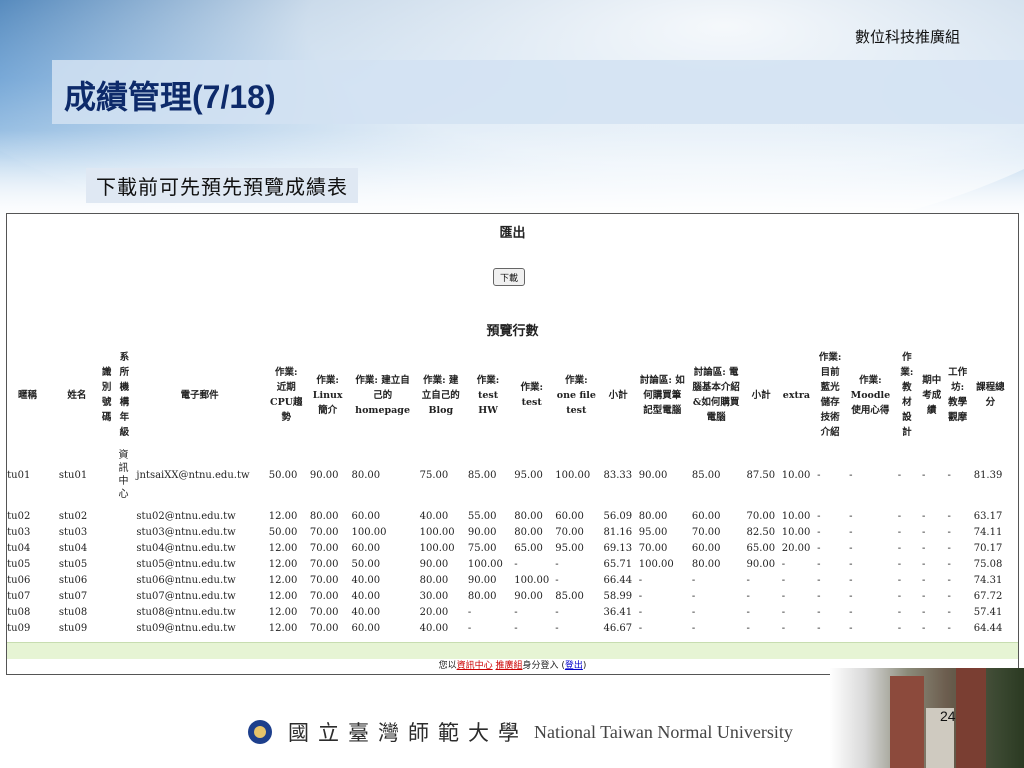 Image resolution: width=1024 pixels, height=768 pixels. I want to click on table-cell: 65.71, so click(618, 564).